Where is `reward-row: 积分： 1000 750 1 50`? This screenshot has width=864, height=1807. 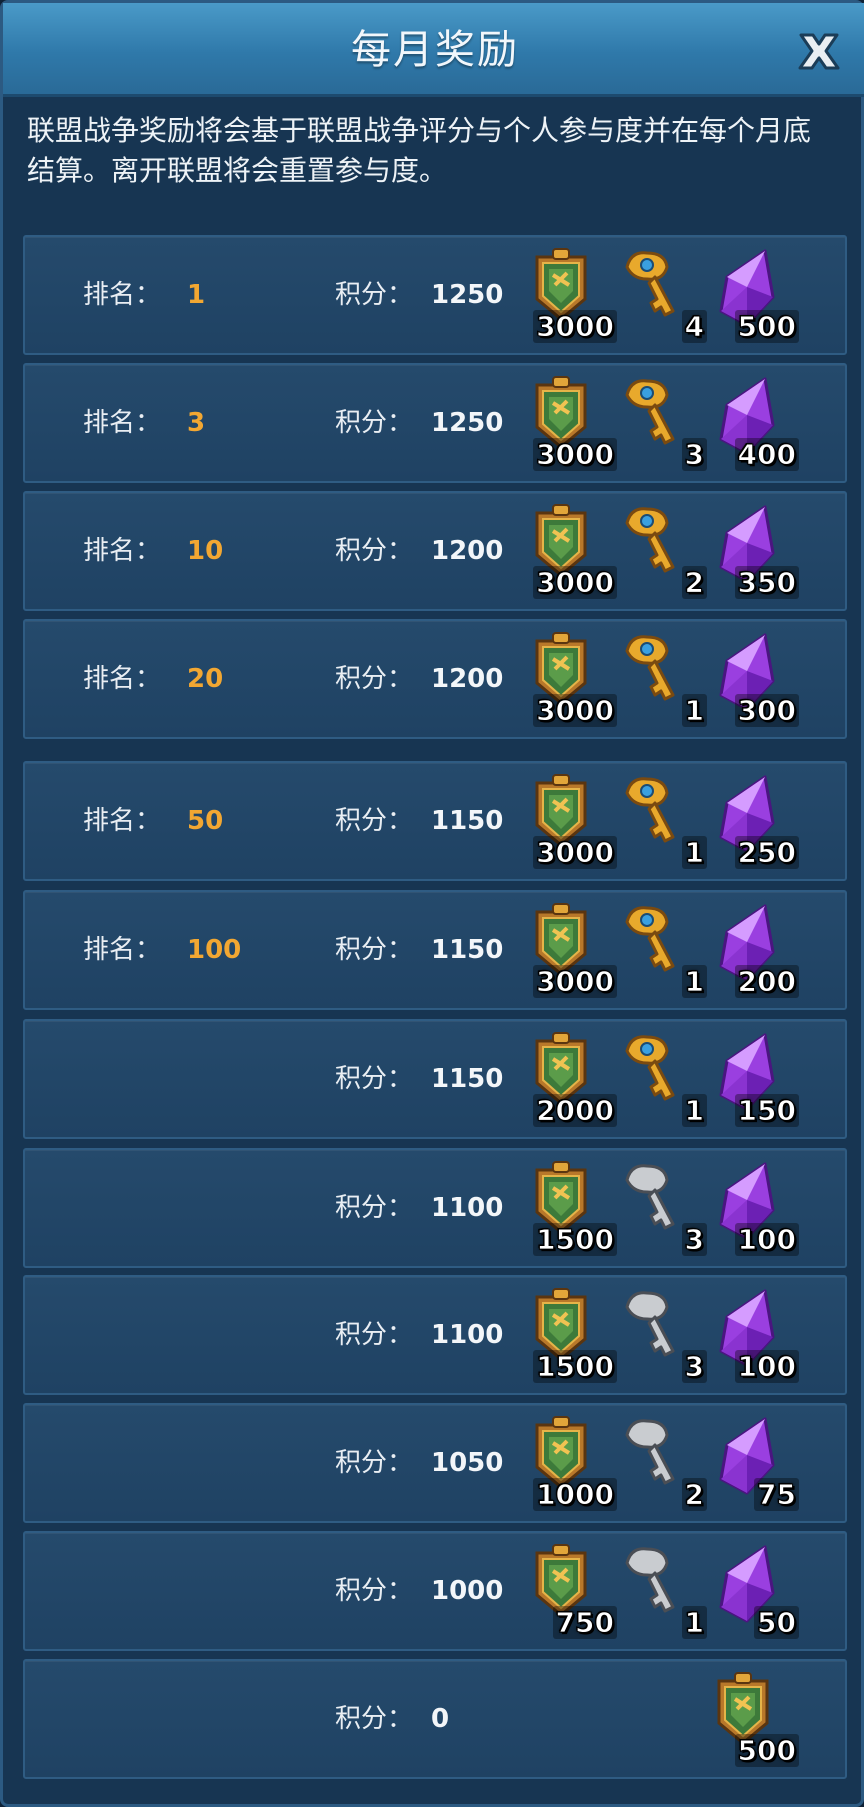 reward-row: 积分： 1000 750 1 50 is located at coordinates (435, 1591).